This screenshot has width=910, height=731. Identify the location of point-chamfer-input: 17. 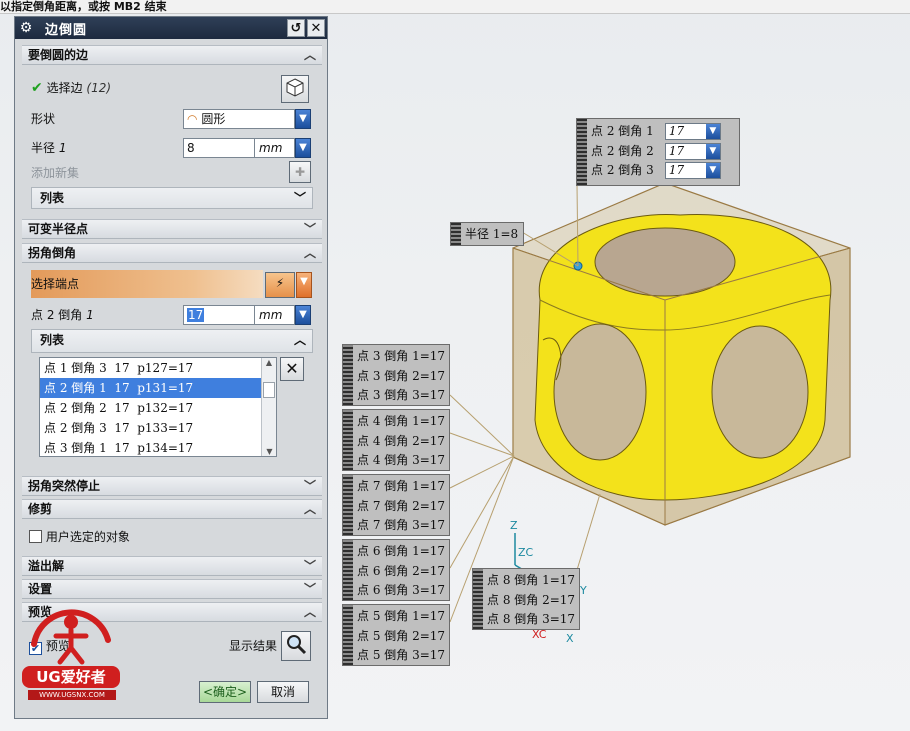
(219, 315).